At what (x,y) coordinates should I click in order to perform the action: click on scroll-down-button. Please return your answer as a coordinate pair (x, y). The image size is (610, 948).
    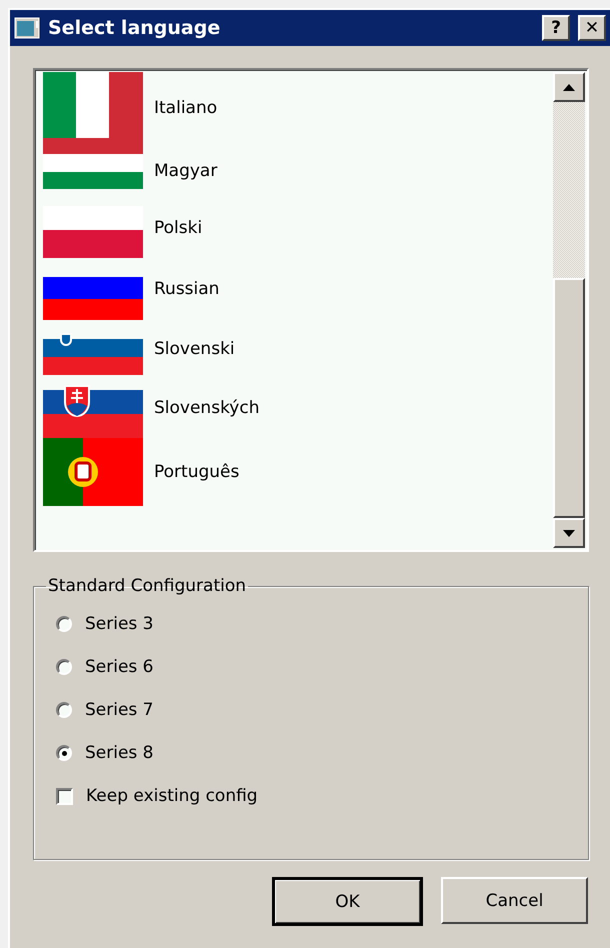
    Looking at the image, I should click on (569, 533).